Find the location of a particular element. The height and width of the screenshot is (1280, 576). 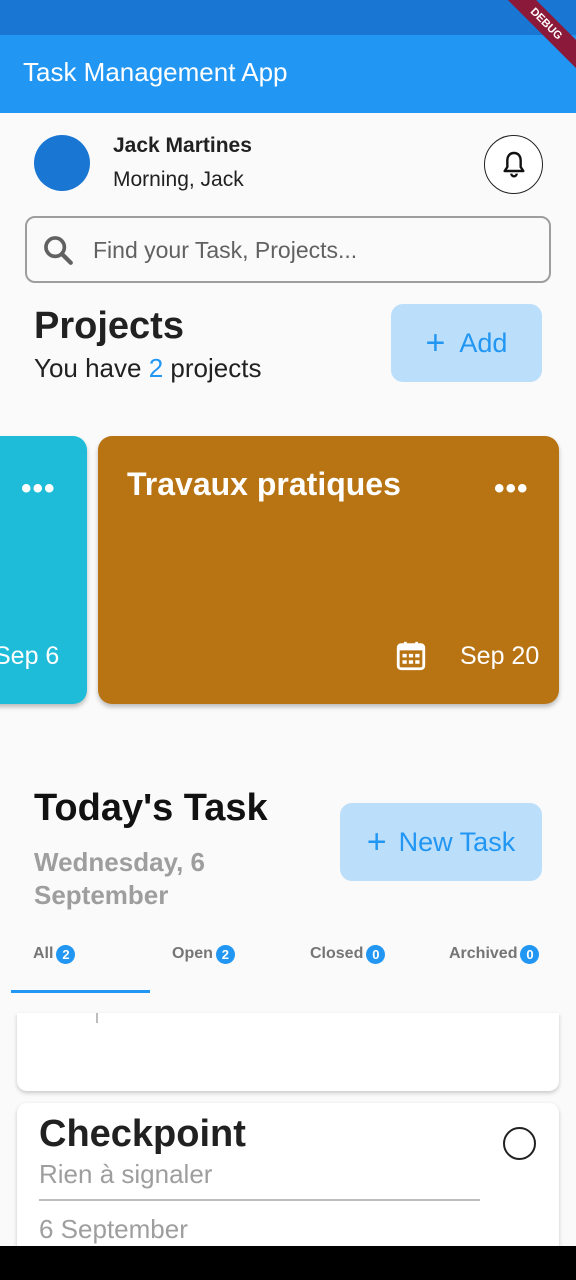

projects-count: 2 is located at coordinates (156, 368).